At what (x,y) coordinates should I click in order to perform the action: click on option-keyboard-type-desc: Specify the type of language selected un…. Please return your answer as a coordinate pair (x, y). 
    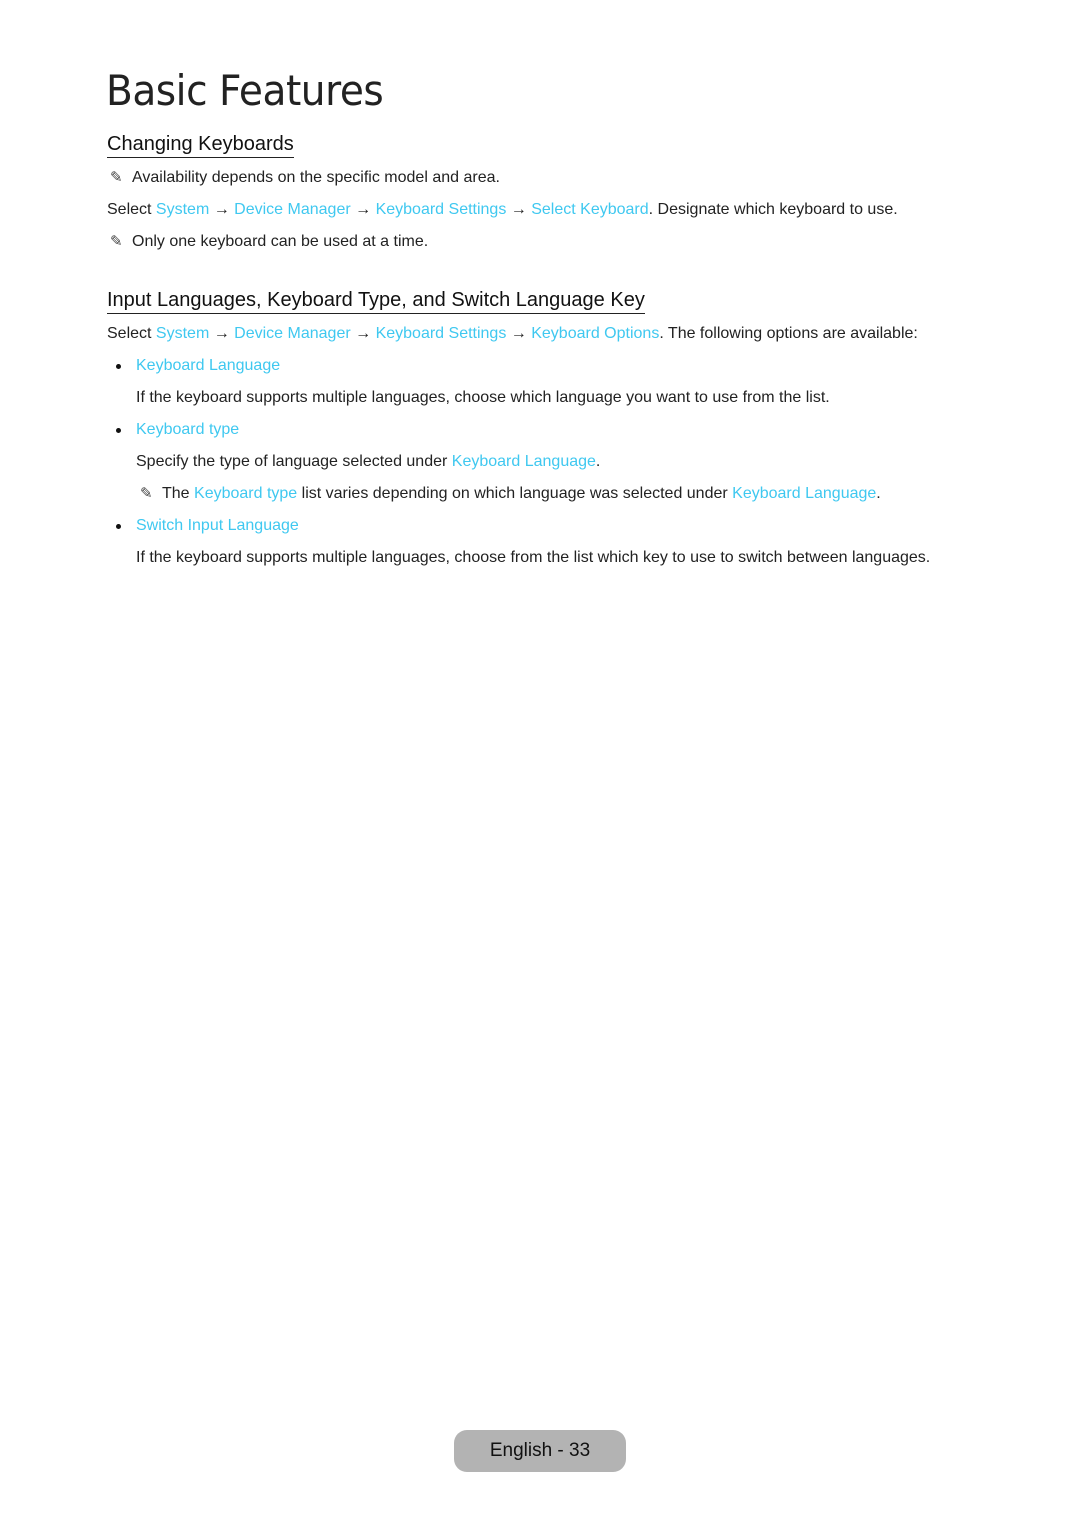
    Looking at the image, I should click on (368, 461).